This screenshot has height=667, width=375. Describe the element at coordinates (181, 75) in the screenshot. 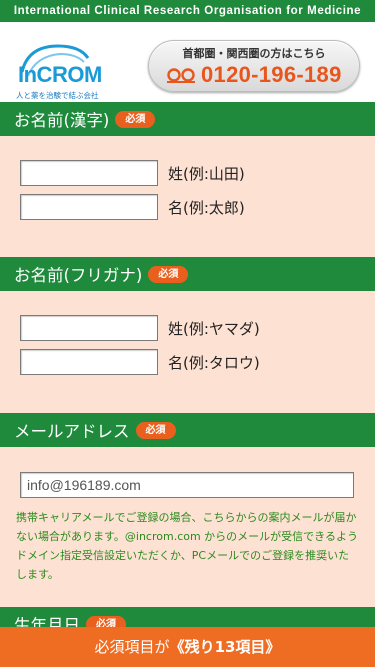

I see `freedial-icon` at that location.